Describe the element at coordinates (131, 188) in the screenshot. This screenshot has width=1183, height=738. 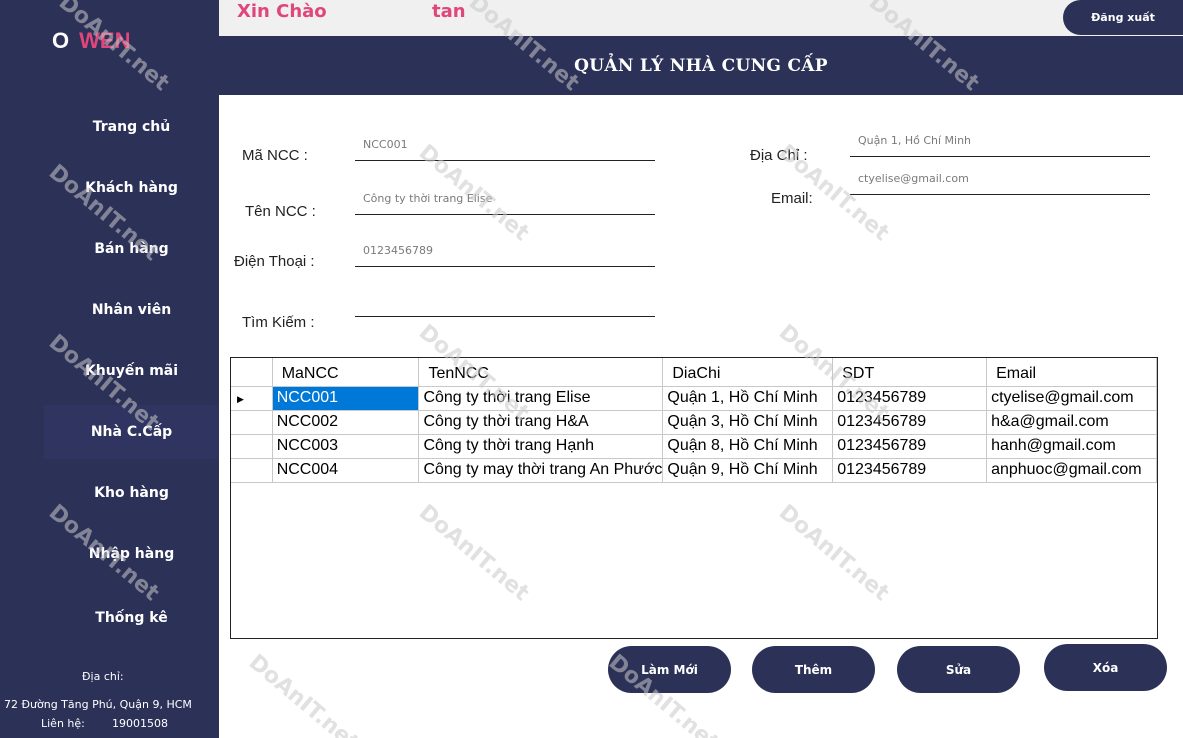
I see `sidebar-item-customers: Khách hàng` at that location.